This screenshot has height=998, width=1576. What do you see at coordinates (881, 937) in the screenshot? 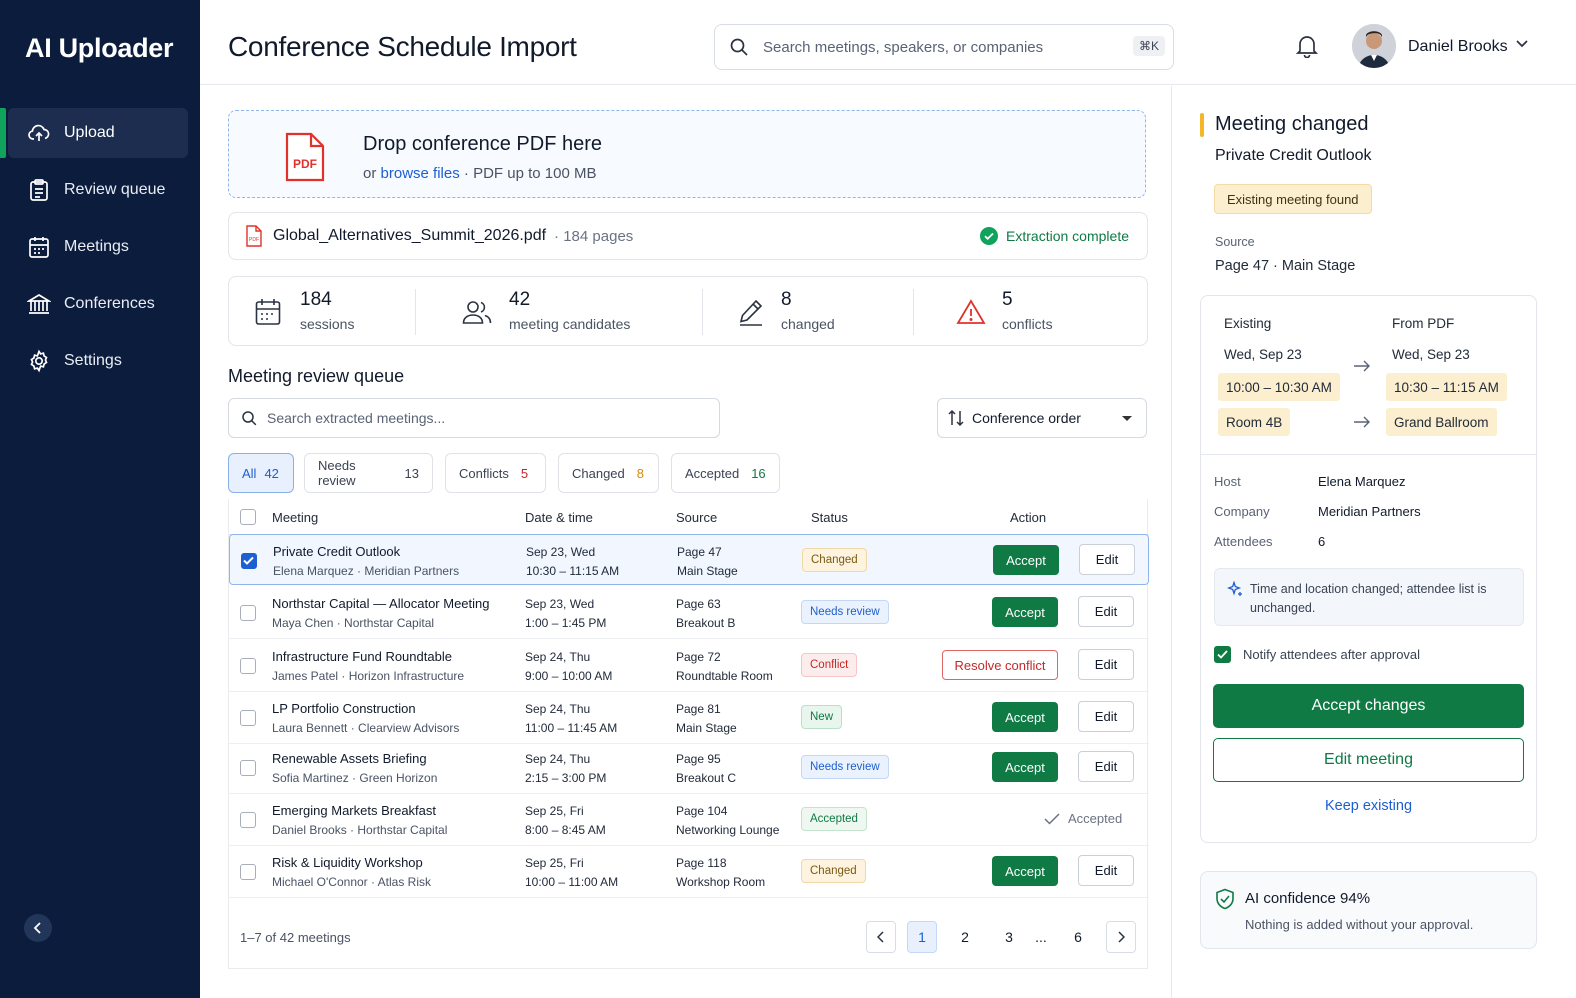
I see `prev-page-button` at bounding box center [881, 937].